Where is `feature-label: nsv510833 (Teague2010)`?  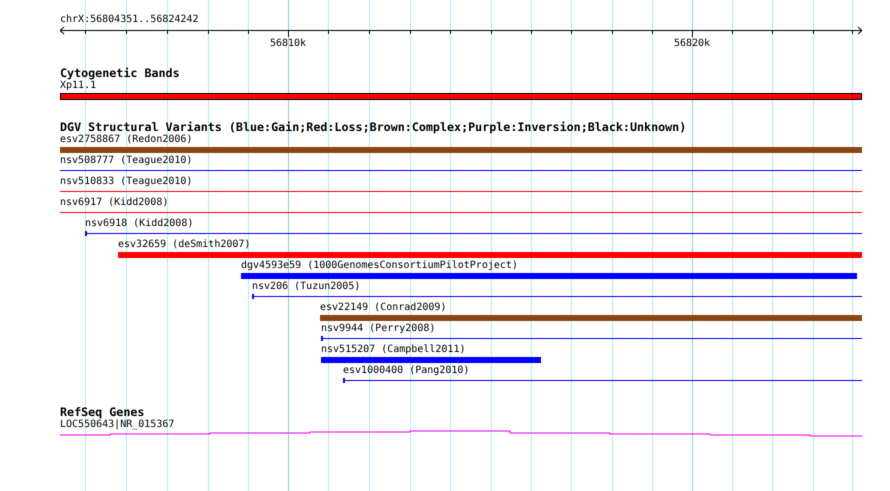
feature-label: nsv510833 (Teague2010) is located at coordinates (126, 181).